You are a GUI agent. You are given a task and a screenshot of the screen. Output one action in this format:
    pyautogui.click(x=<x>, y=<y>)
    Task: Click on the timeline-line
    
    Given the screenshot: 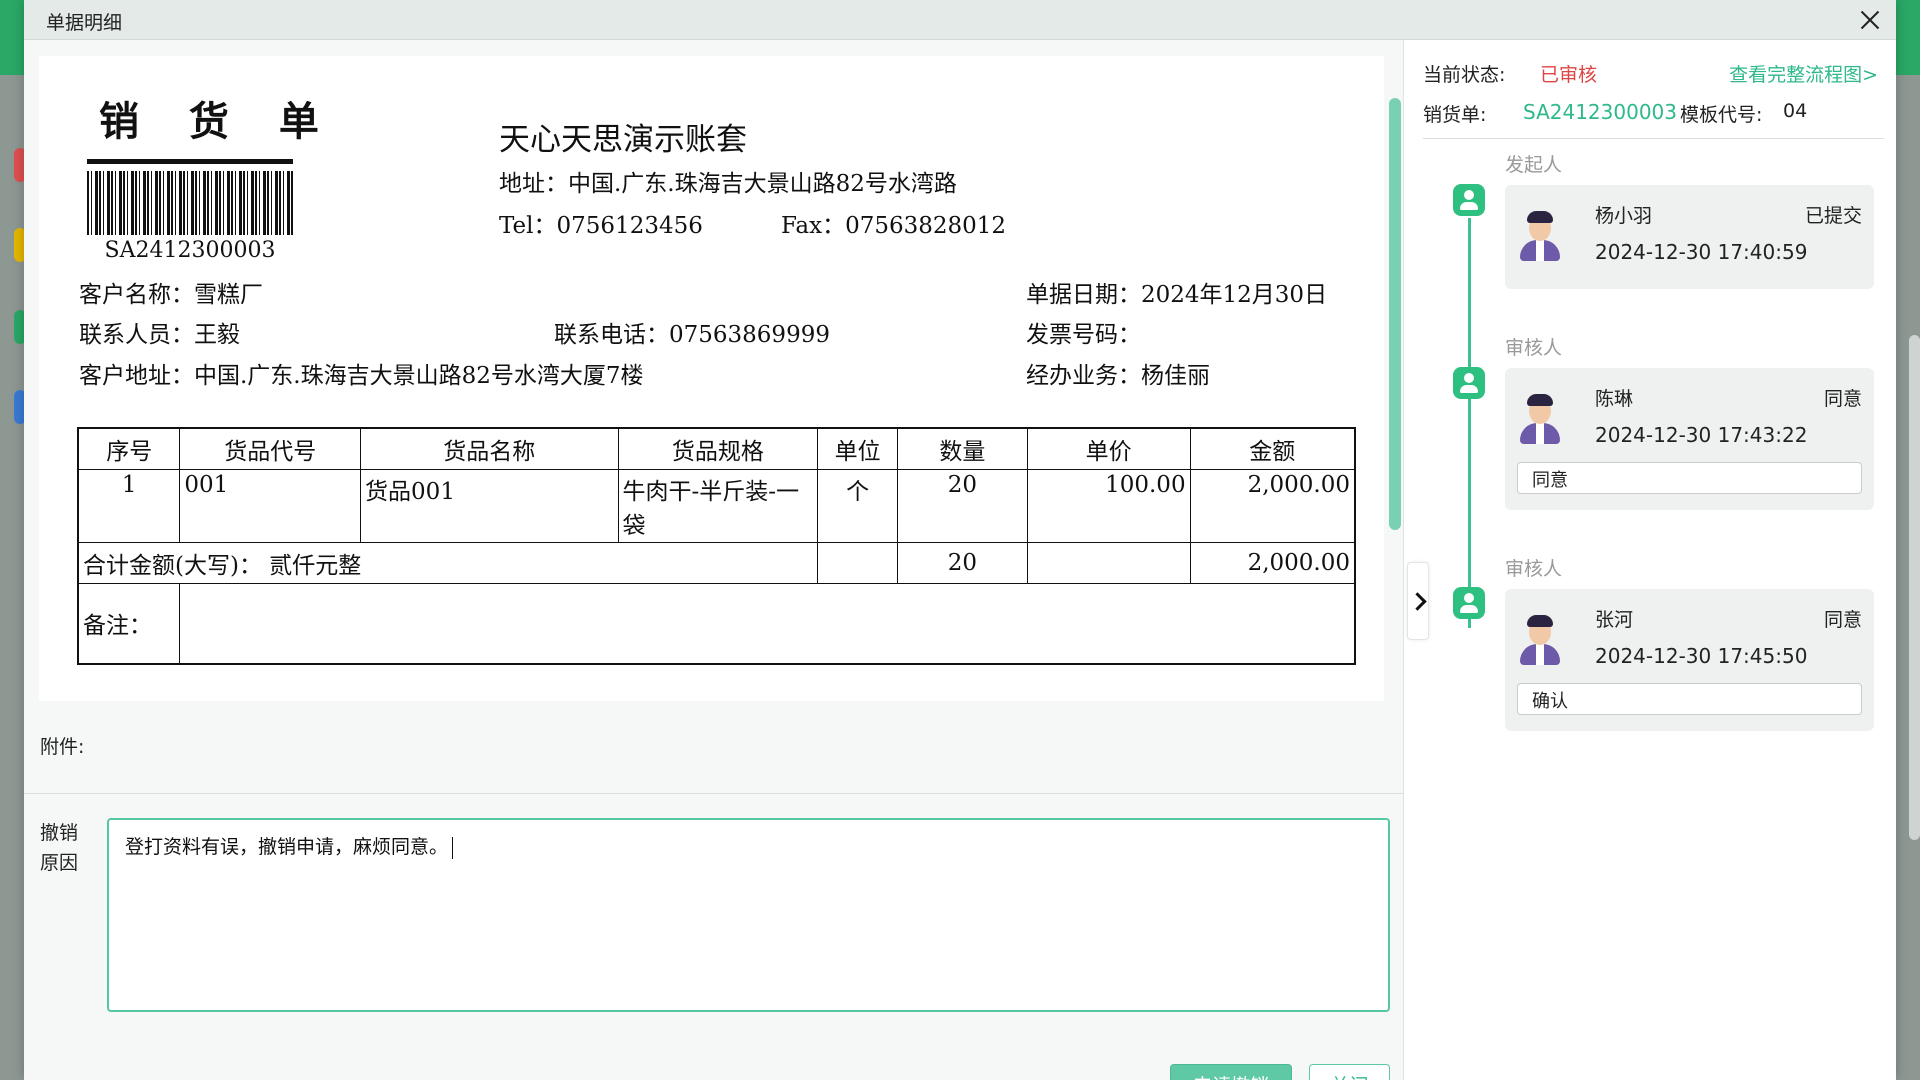 What is the action you would take?
    pyautogui.click(x=1469, y=423)
    